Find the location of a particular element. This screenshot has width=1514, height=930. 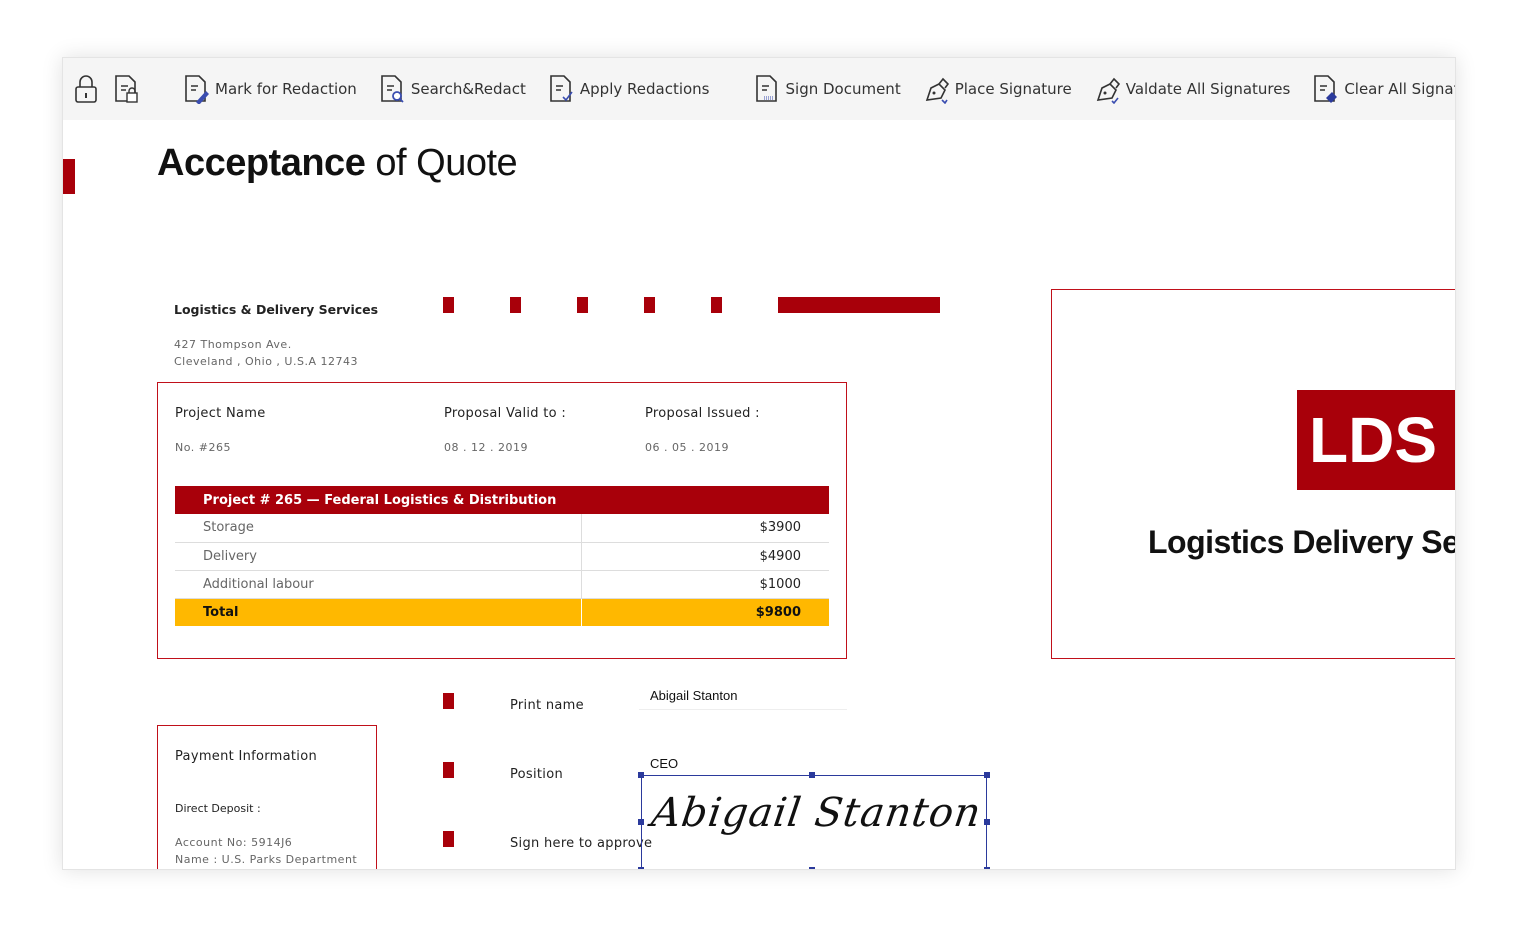

account-name: Name : U.S. Parks Department is located at coordinates (266, 859).